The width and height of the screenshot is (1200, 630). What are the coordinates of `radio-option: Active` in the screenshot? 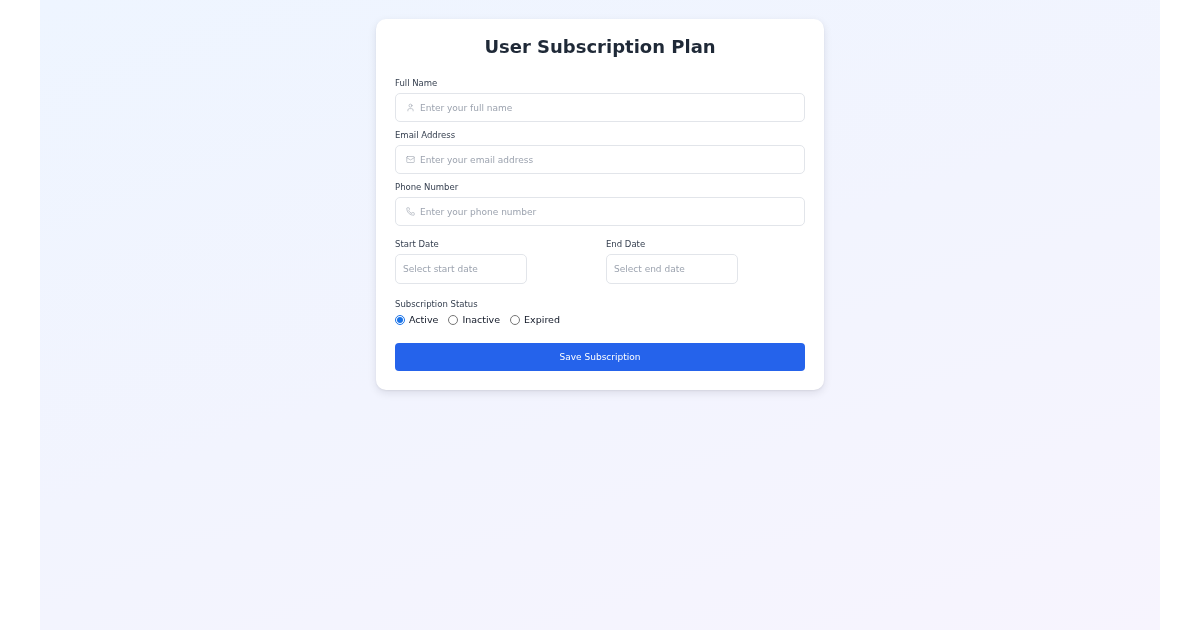 It's located at (417, 320).